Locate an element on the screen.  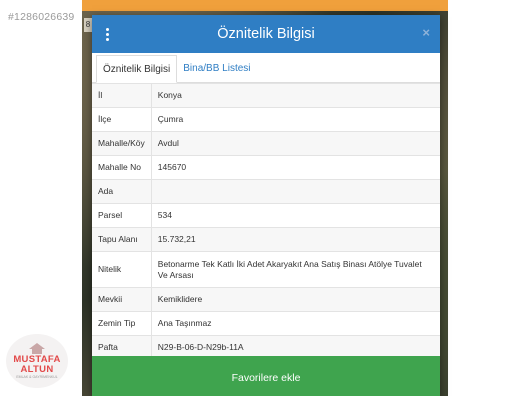
house-icon is located at coordinates (37, 348).